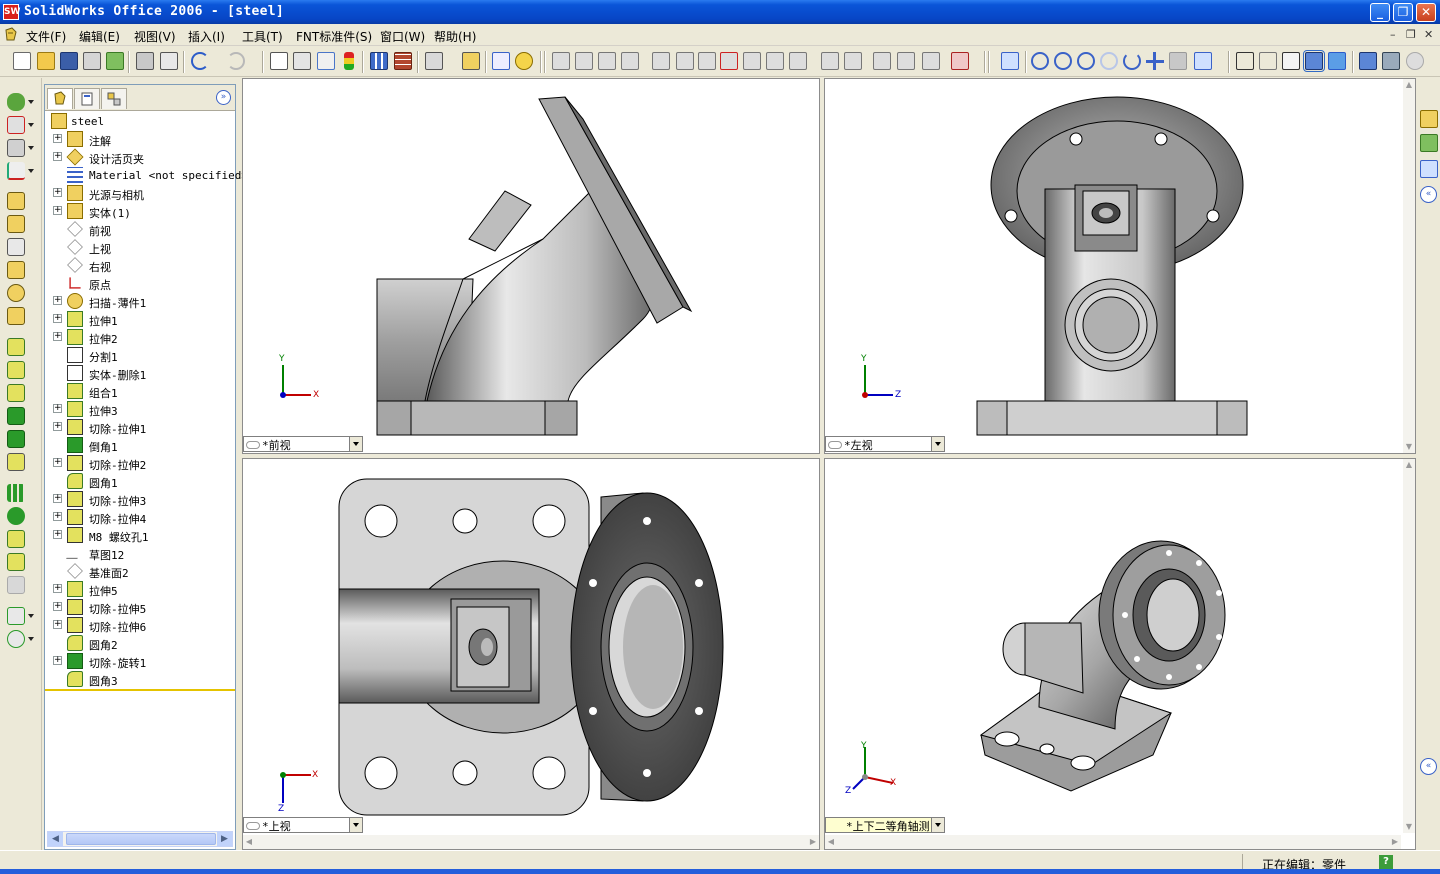 The height and width of the screenshot is (874, 1440). What do you see at coordinates (140, 139) in the screenshot?
I see `tree-item: + 注解` at bounding box center [140, 139].